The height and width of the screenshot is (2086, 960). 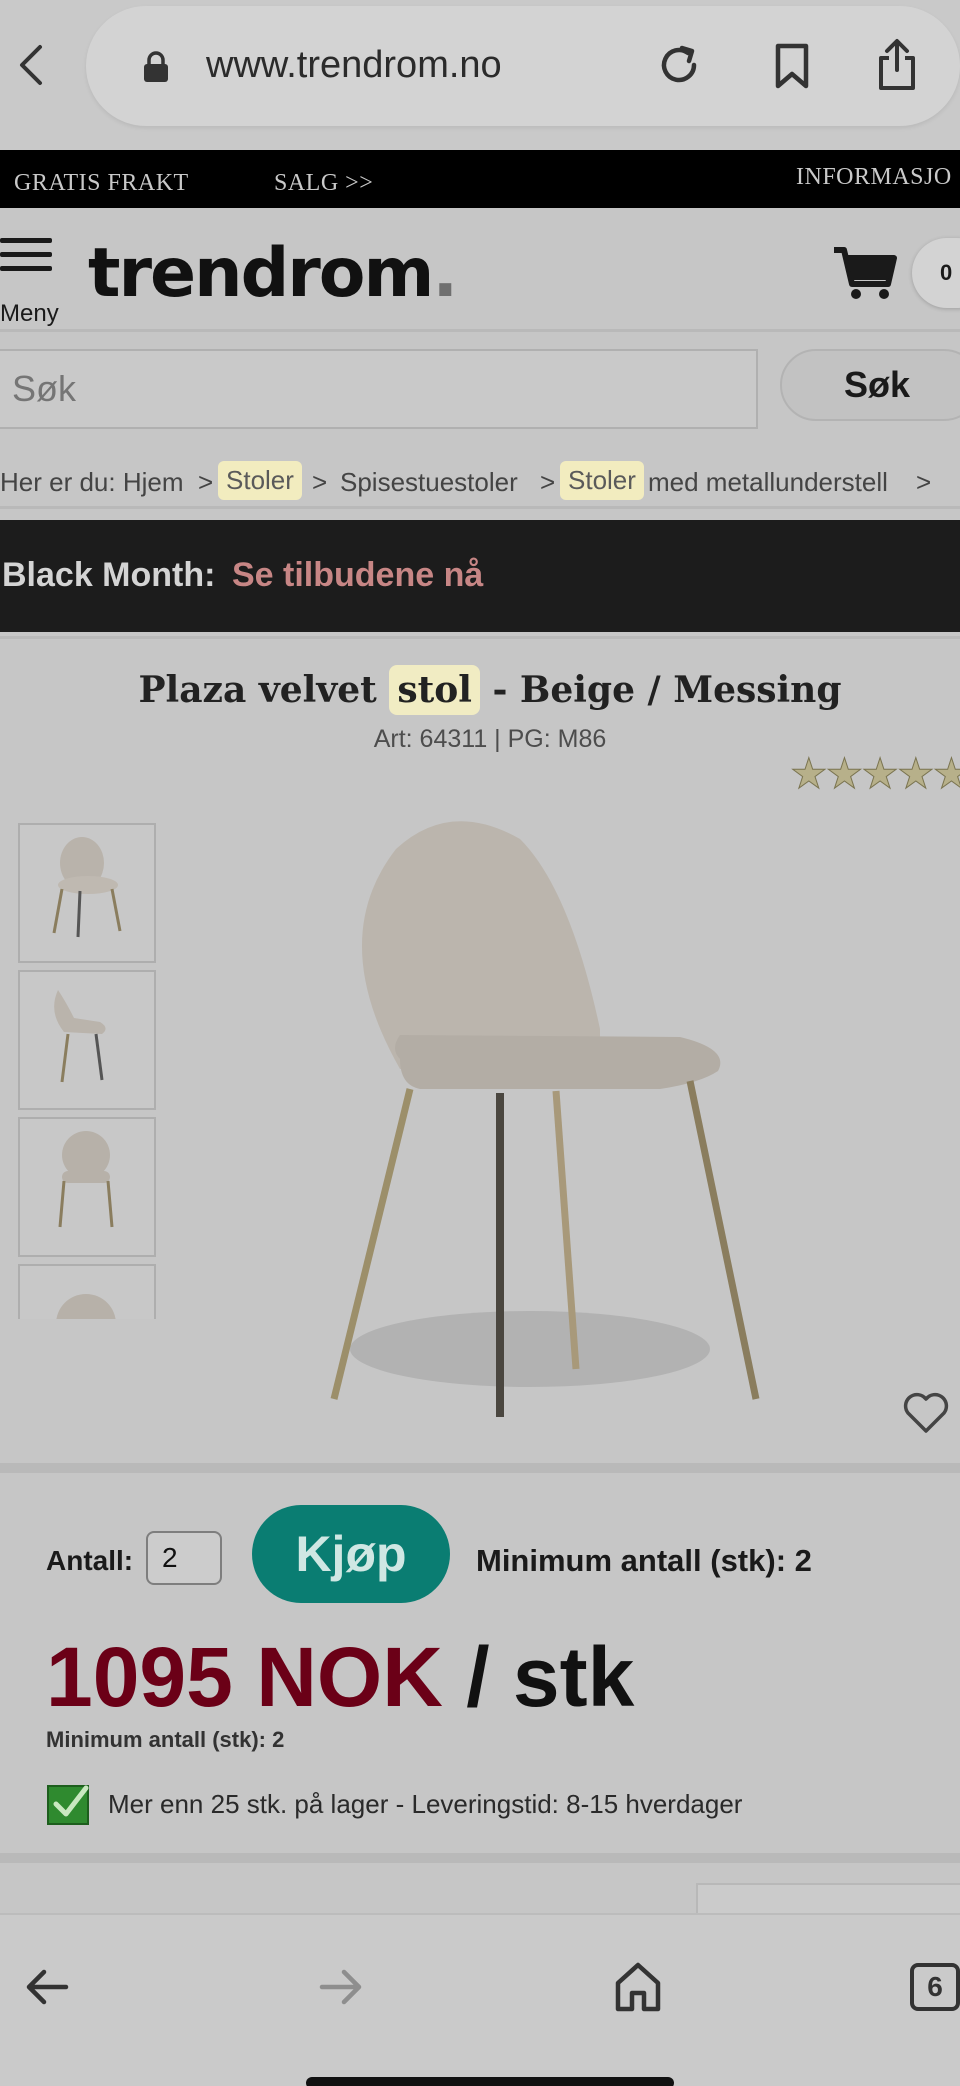 I want to click on cart-count-badge: 0, so click(x=936, y=273).